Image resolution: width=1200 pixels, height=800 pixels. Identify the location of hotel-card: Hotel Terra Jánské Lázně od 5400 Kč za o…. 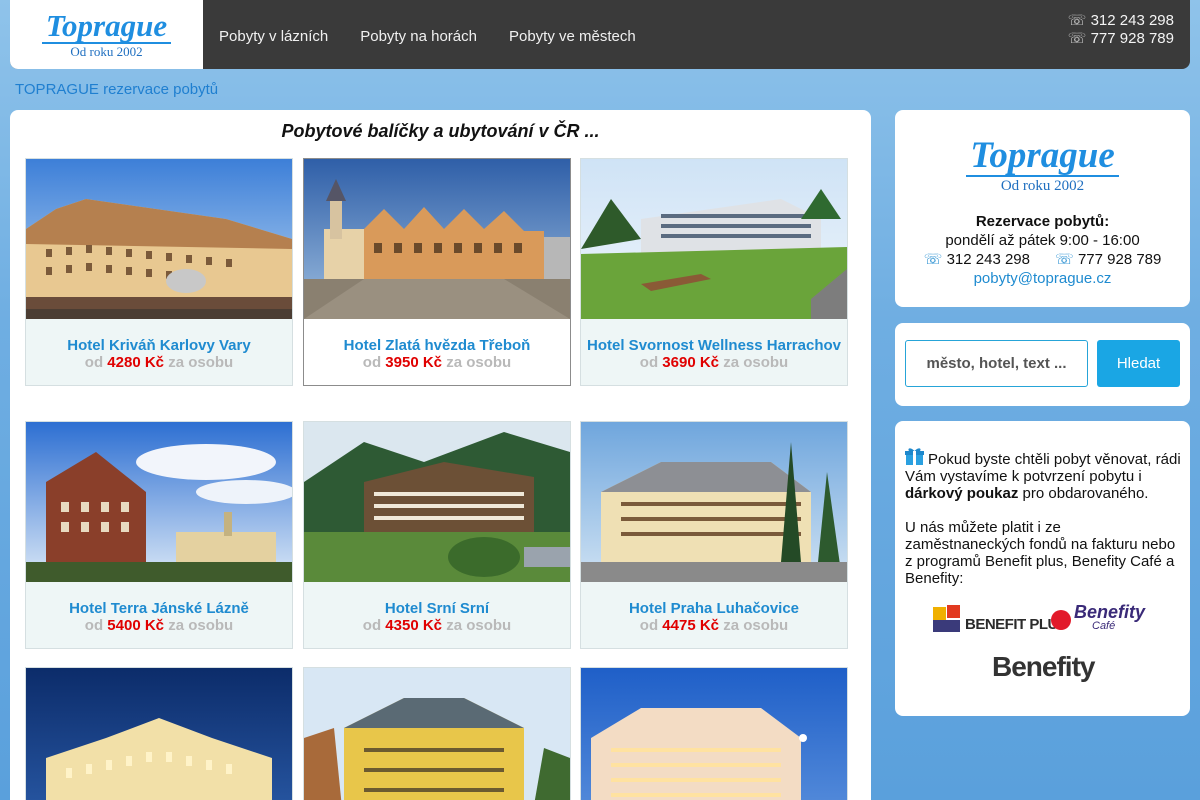
(159, 535).